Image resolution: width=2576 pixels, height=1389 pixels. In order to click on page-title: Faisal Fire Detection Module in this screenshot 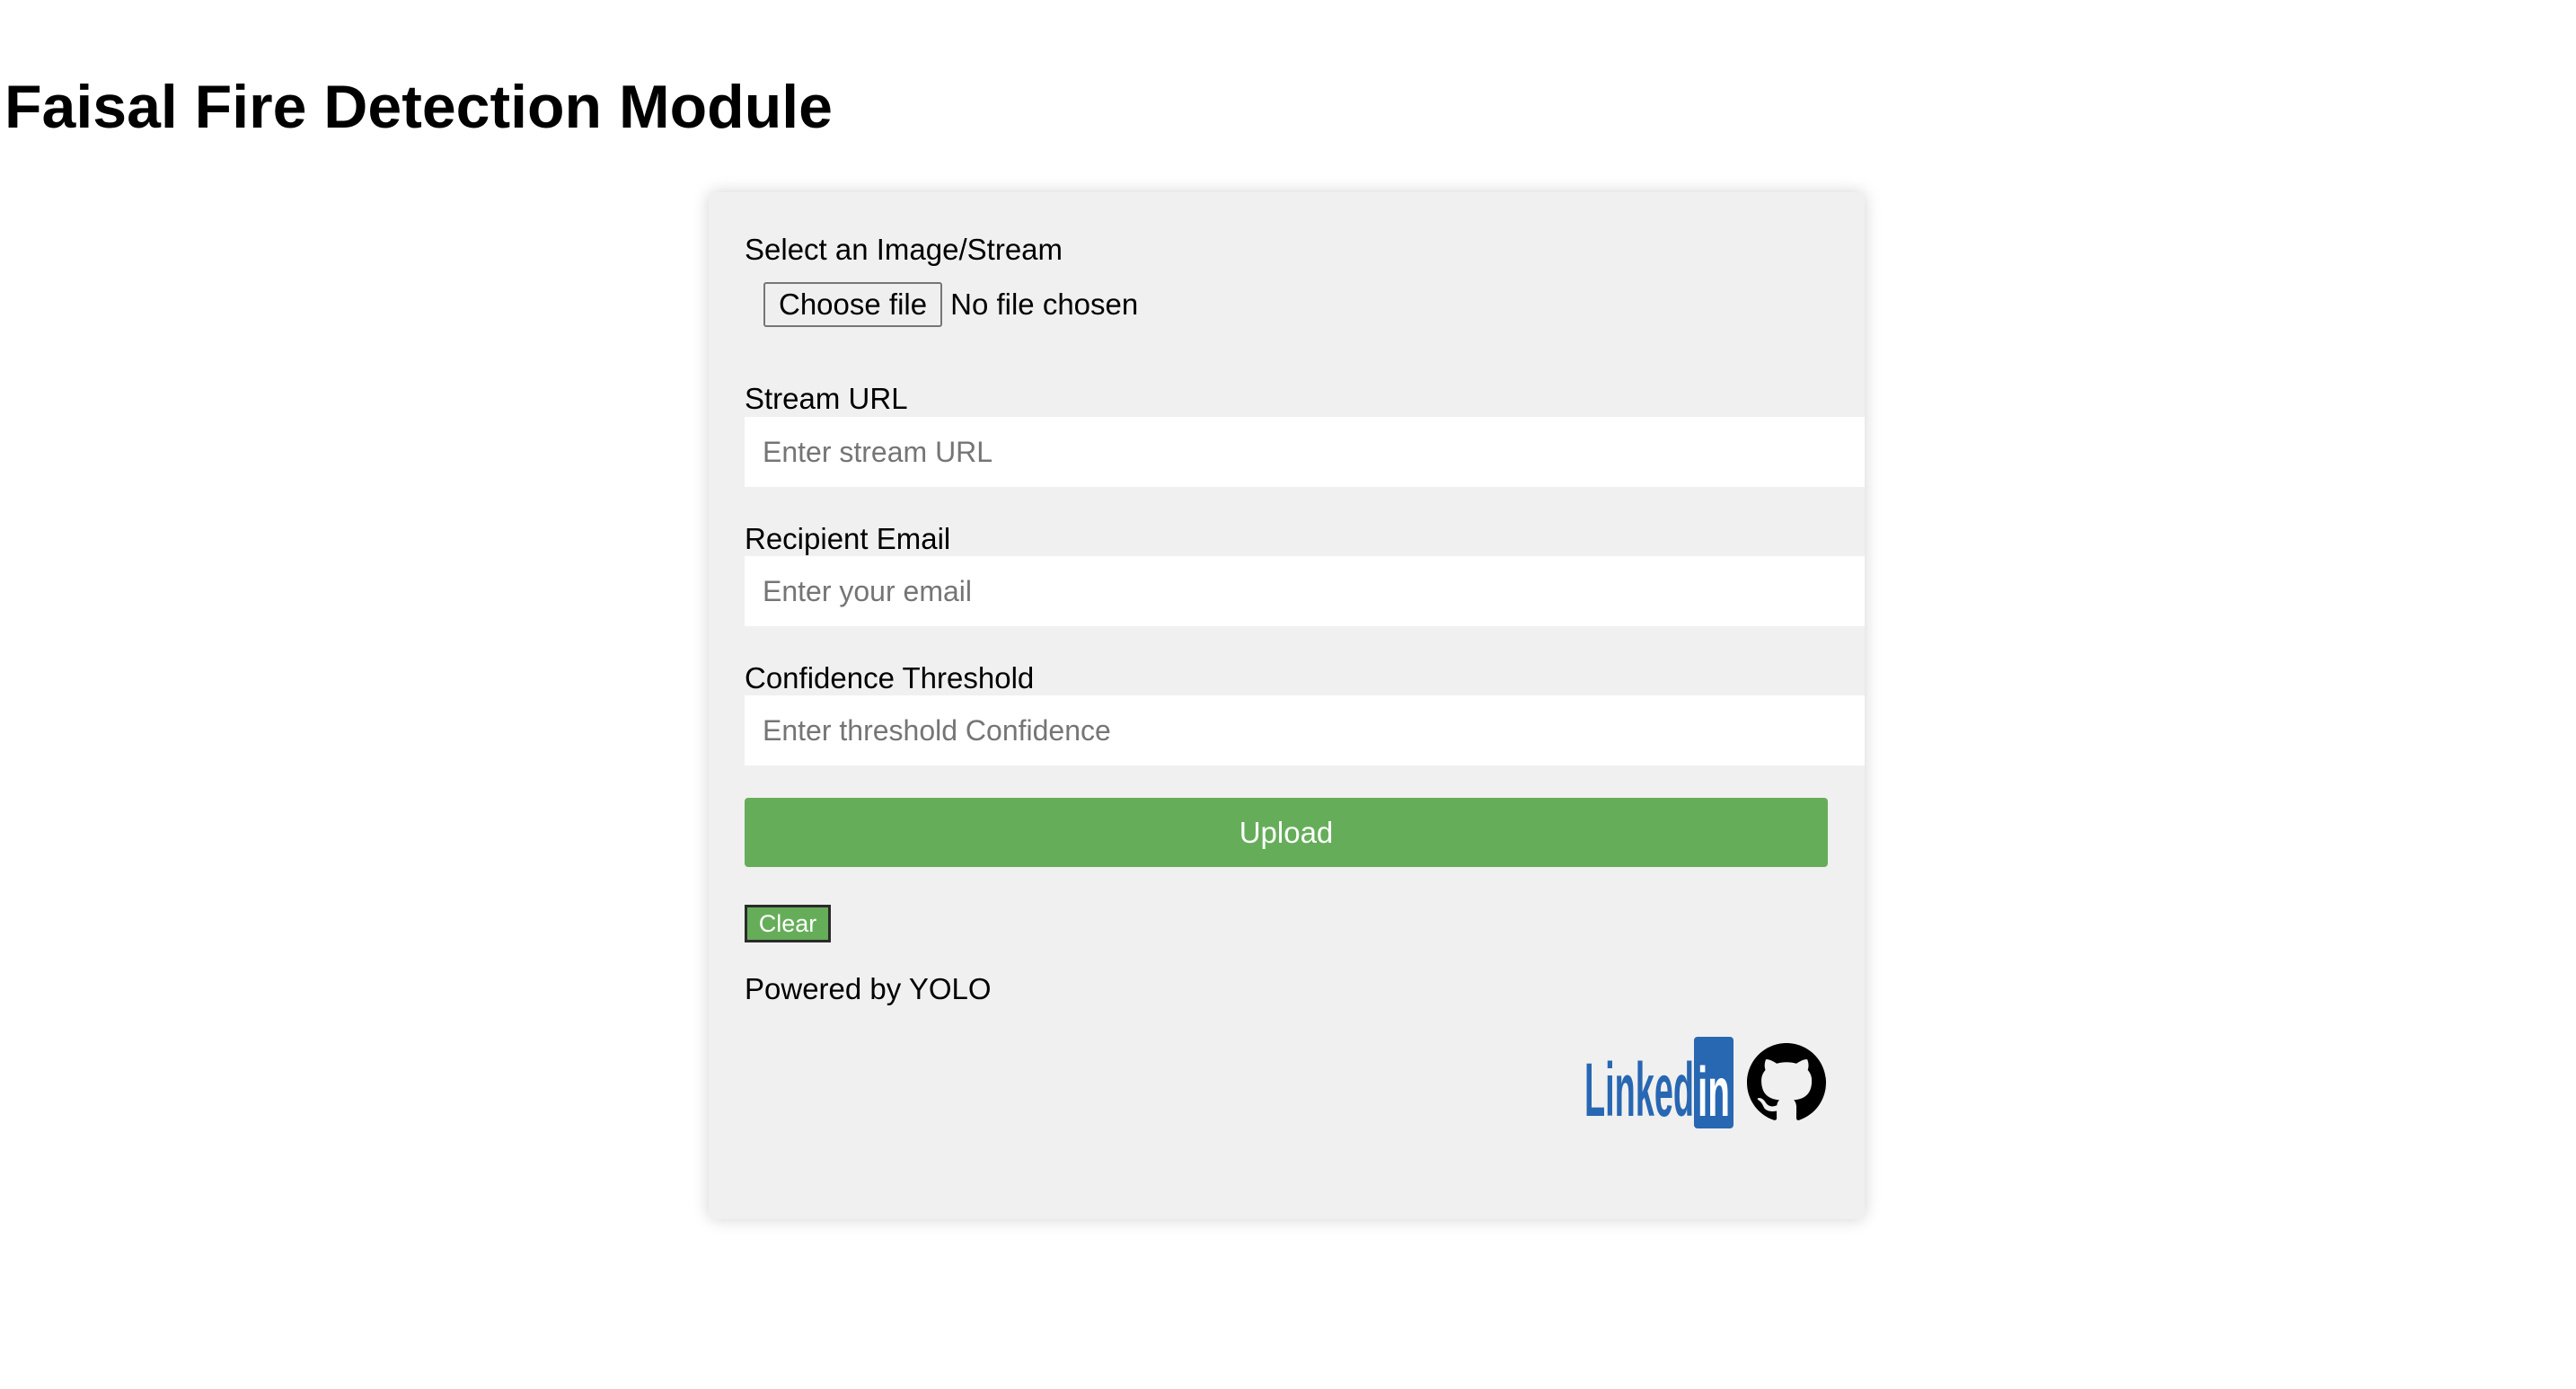, I will do `click(418, 107)`.